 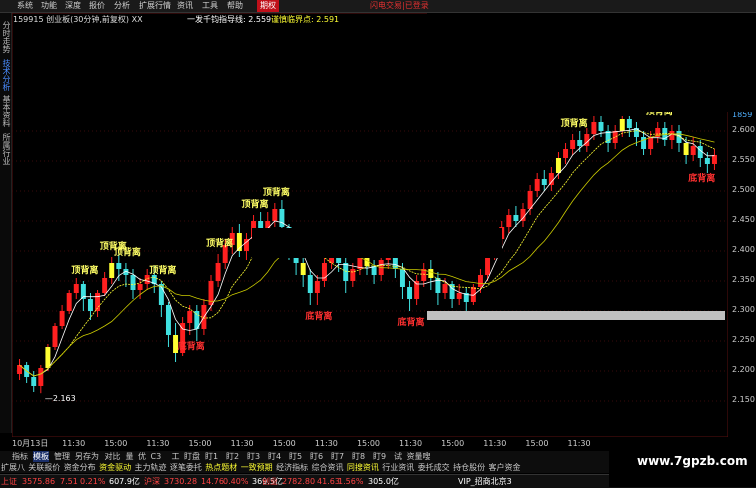 What do you see at coordinates (5, 75) in the screenshot?
I see `tab-technical: 技术分析` at bounding box center [5, 75].